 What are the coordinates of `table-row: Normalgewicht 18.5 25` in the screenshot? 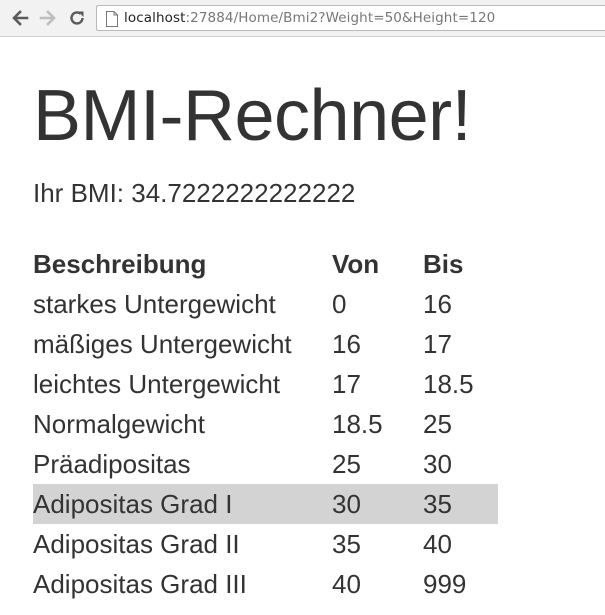 It's located at (265, 424).